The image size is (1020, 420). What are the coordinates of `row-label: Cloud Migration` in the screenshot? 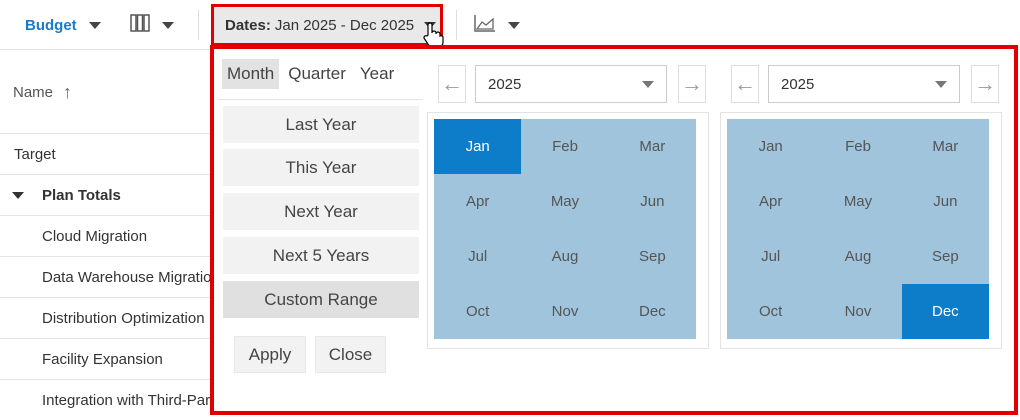 It's located at (95, 236).